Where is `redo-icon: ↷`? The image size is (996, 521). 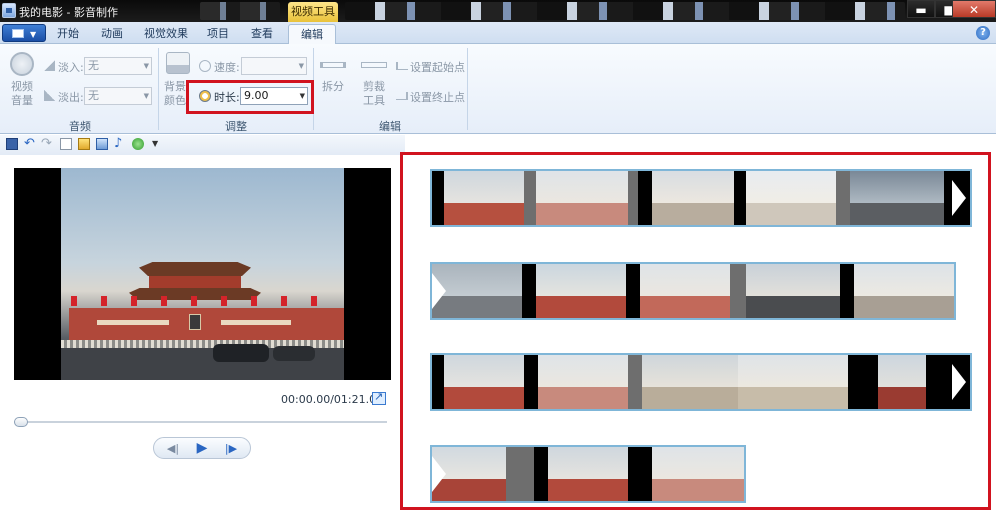
redo-icon: ↷ is located at coordinates (47, 143).